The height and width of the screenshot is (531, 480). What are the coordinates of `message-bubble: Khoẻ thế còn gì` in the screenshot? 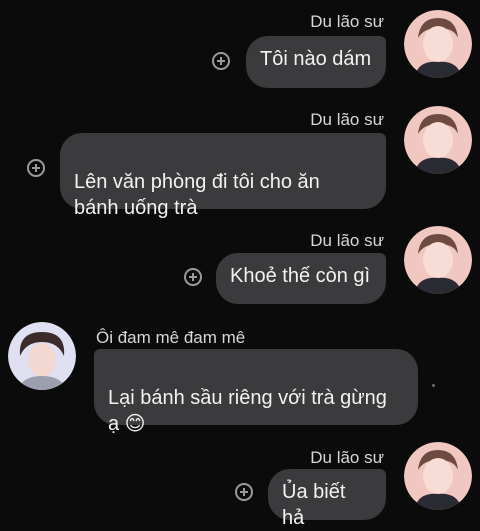 It's located at (301, 278).